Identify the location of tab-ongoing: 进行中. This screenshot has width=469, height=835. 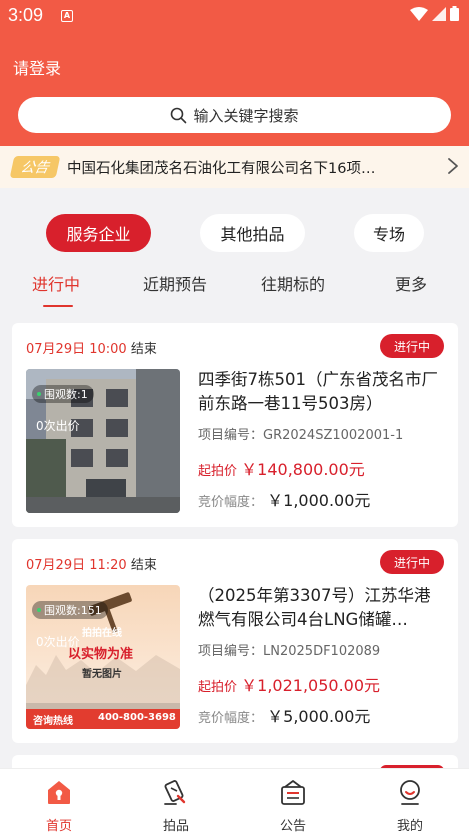
(56, 283).